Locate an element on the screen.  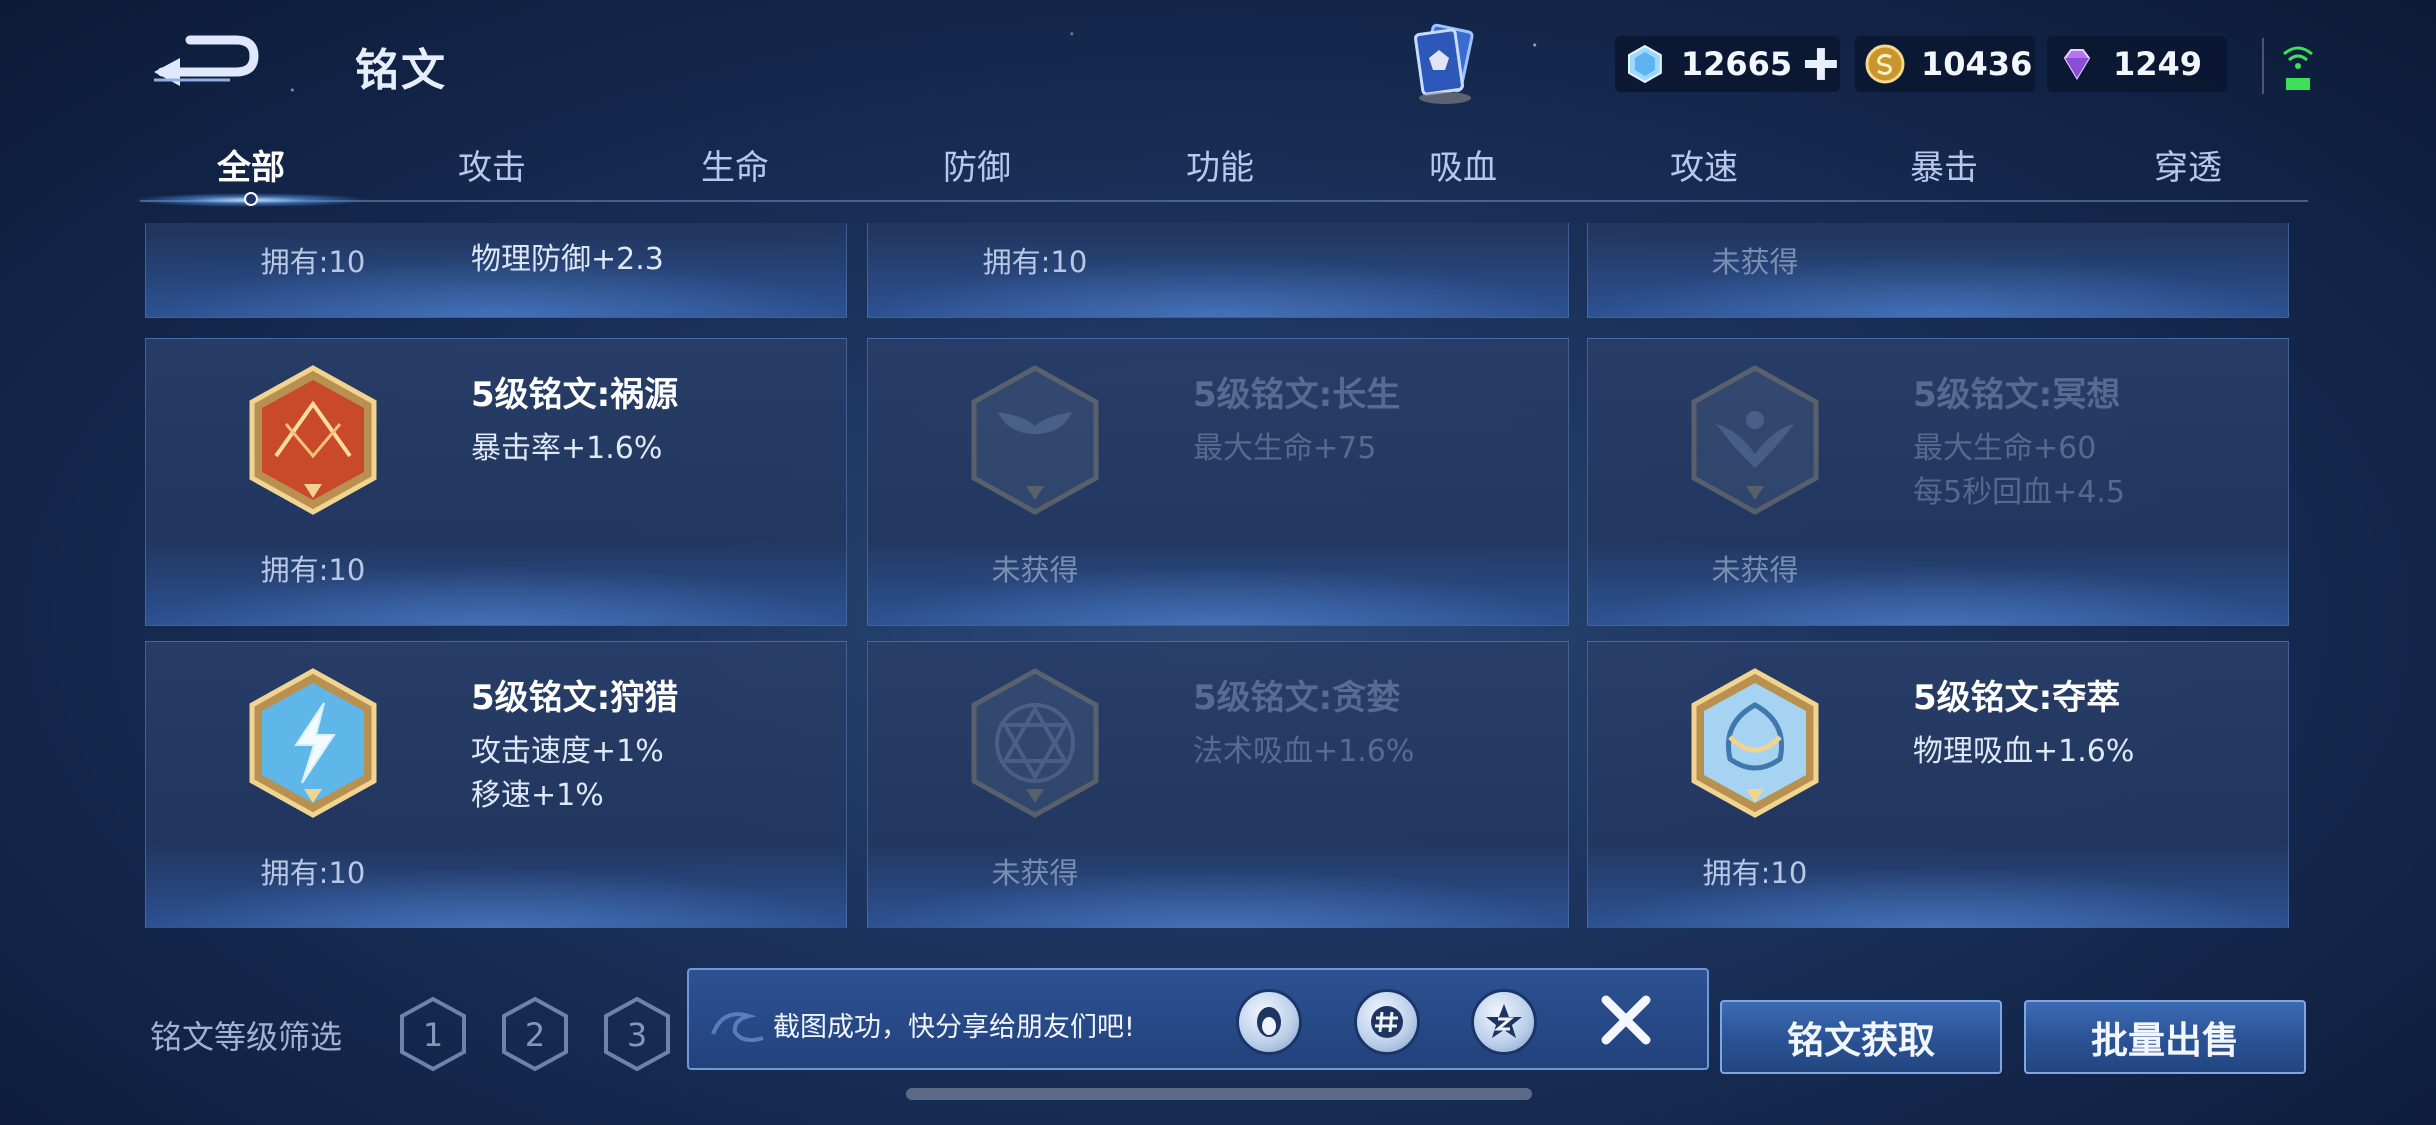
close-icon is located at coordinates (1626, 1020).